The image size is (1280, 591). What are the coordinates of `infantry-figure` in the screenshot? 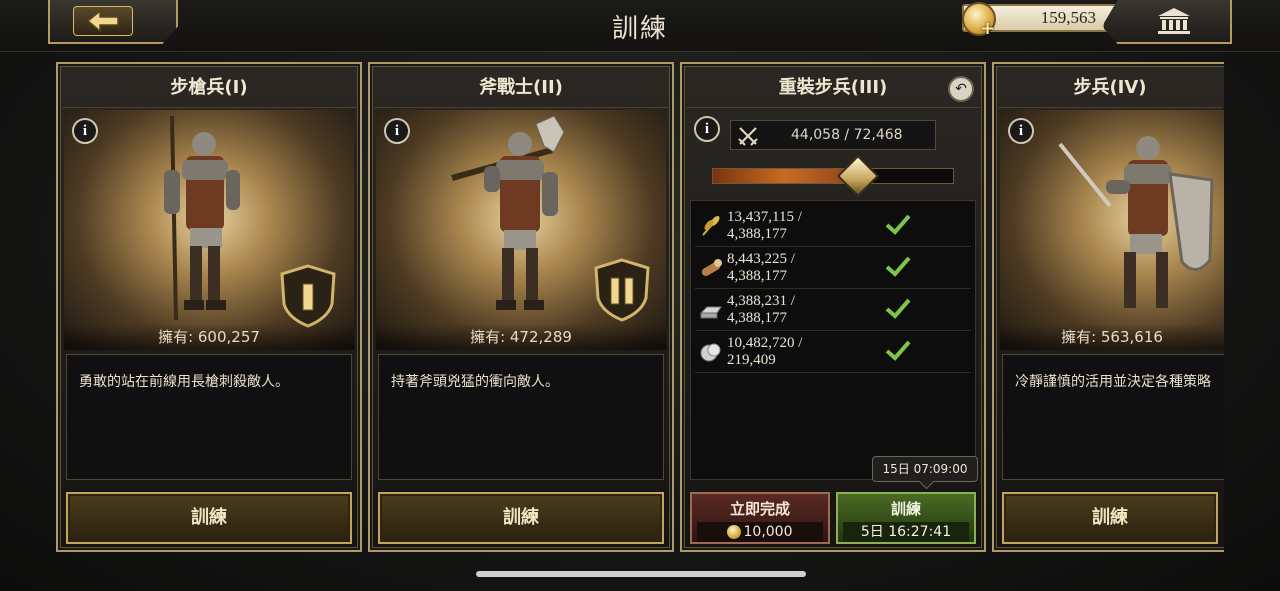 It's located at (1136, 222).